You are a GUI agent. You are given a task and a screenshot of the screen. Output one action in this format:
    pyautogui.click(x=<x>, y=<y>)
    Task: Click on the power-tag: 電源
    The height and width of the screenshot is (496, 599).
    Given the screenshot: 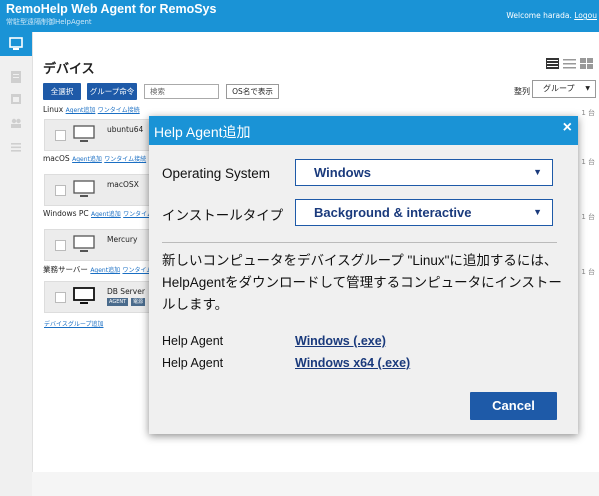 What is the action you would take?
    pyautogui.click(x=138, y=302)
    